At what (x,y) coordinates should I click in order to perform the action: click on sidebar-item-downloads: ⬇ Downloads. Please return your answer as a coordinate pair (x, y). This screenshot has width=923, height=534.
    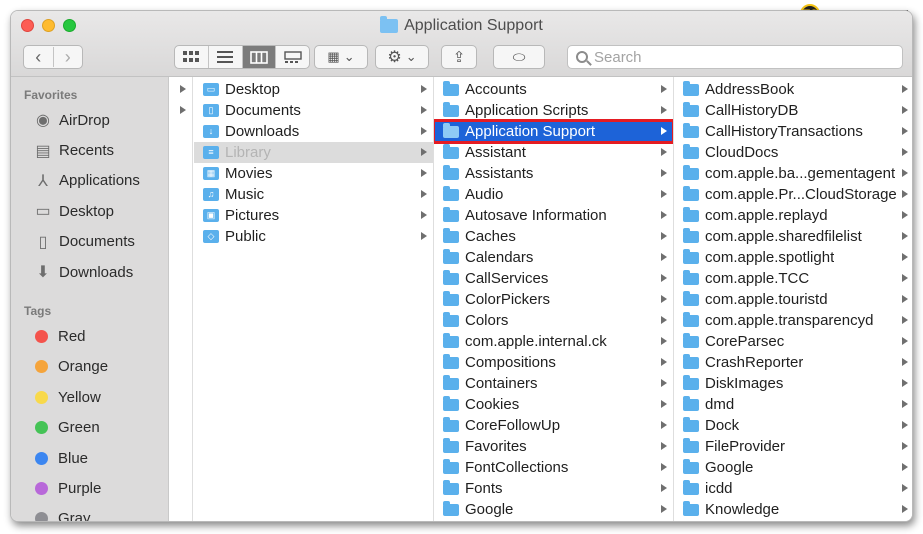
    Looking at the image, I should click on (89, 272).